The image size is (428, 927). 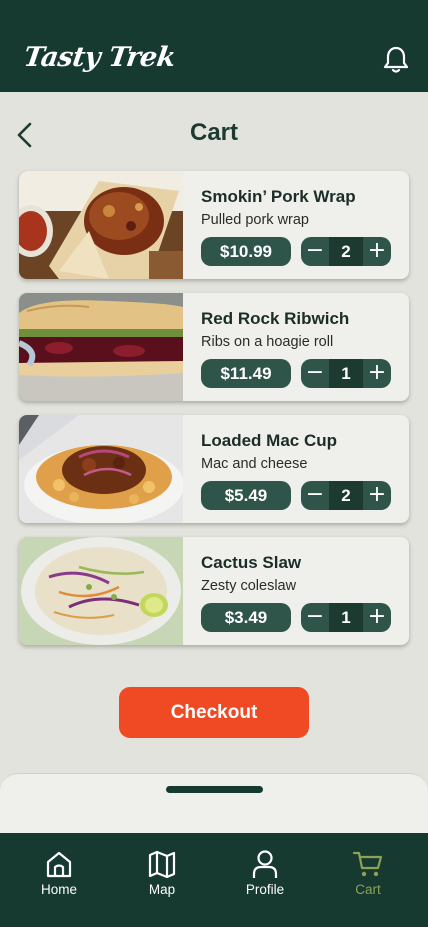 What do you see at coordinates (368, 880) in the screenshot?
I see `nav-cart: Cart` at bounding box center [368, 880].